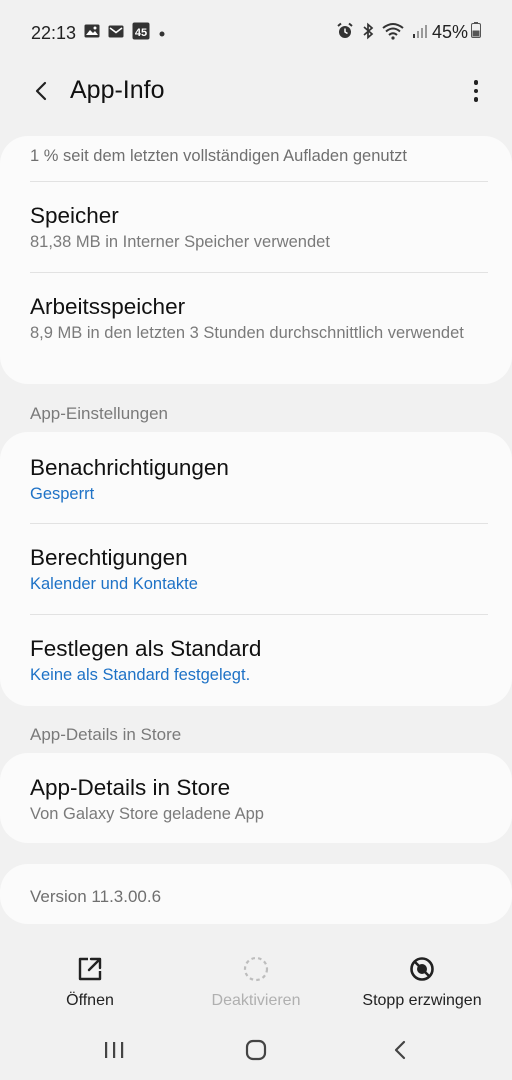  What do you see at coordinates (90, 969) in the screenshot?
I see `open-external-icon` at bounding box center [90, 969].